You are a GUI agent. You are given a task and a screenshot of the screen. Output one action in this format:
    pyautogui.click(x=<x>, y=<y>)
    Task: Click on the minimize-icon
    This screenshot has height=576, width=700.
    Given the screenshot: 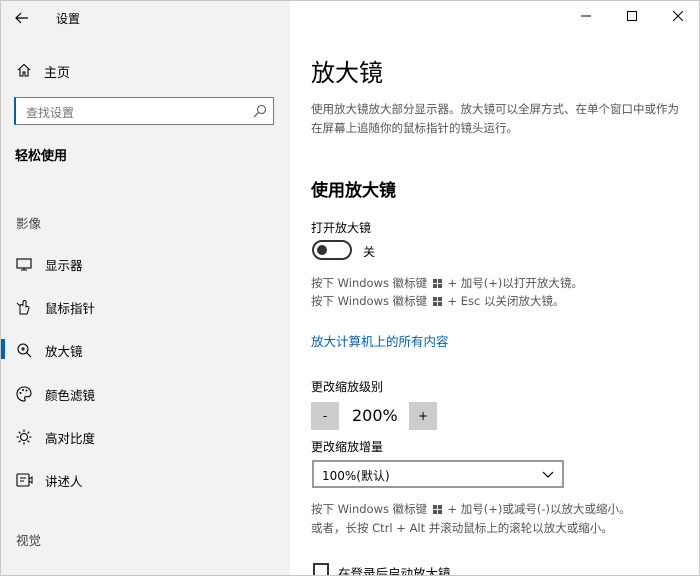 What is the action you would take?
    pyautogui.click(x=586, y=16)
    